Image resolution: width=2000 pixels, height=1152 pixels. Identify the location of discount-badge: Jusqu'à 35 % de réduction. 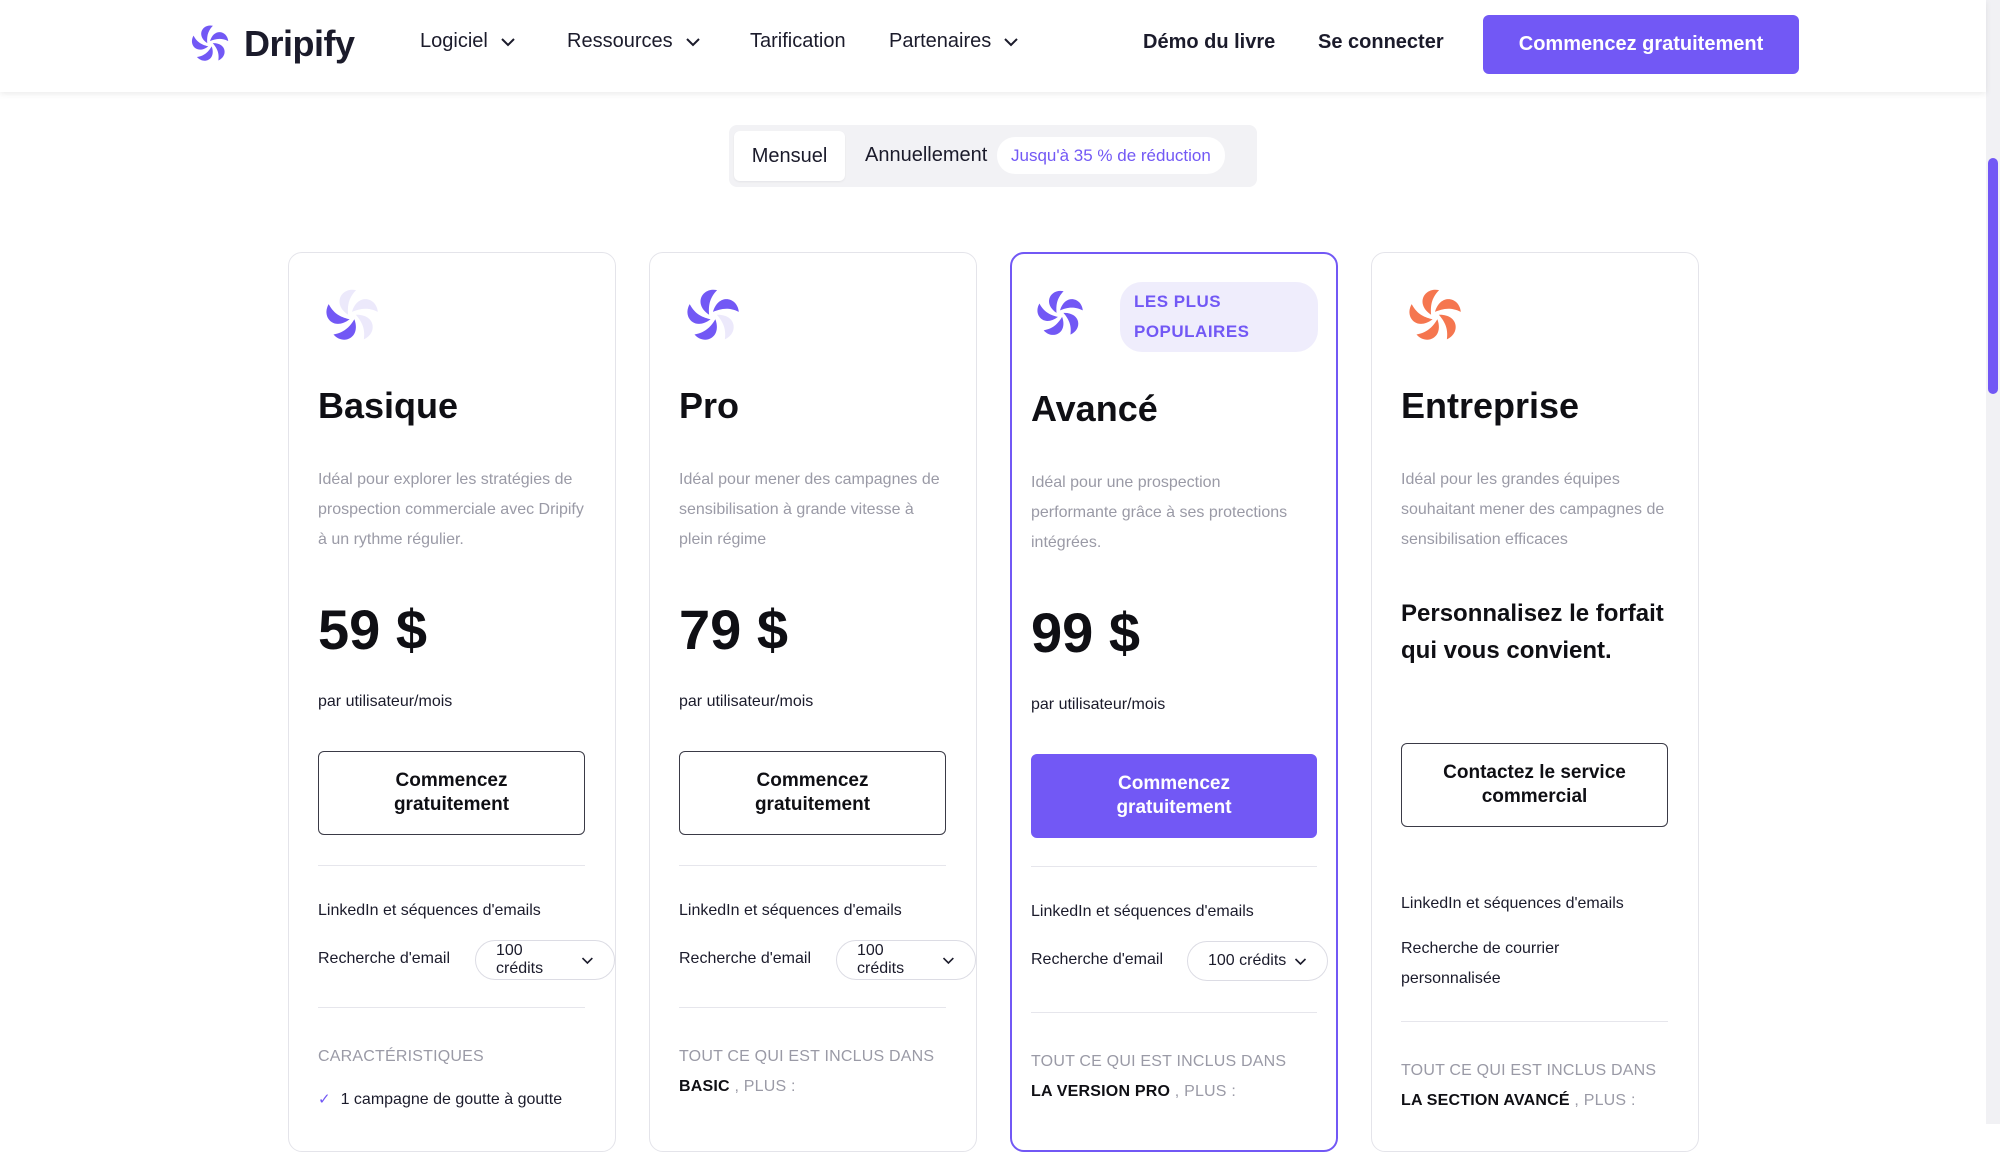
(1111, 155).